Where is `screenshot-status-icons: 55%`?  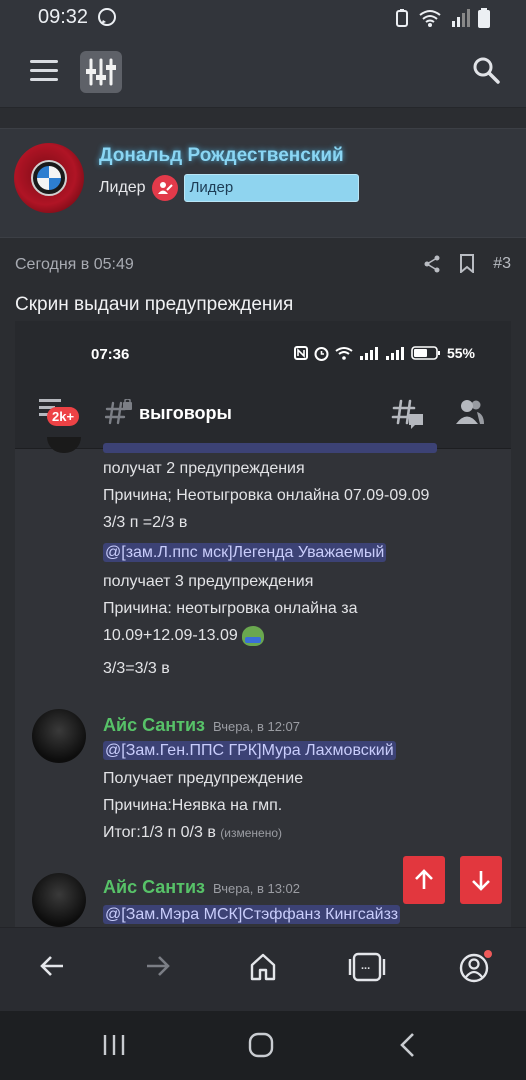 screenshot-status-icons: 55% is located at coordinates (384, 353).